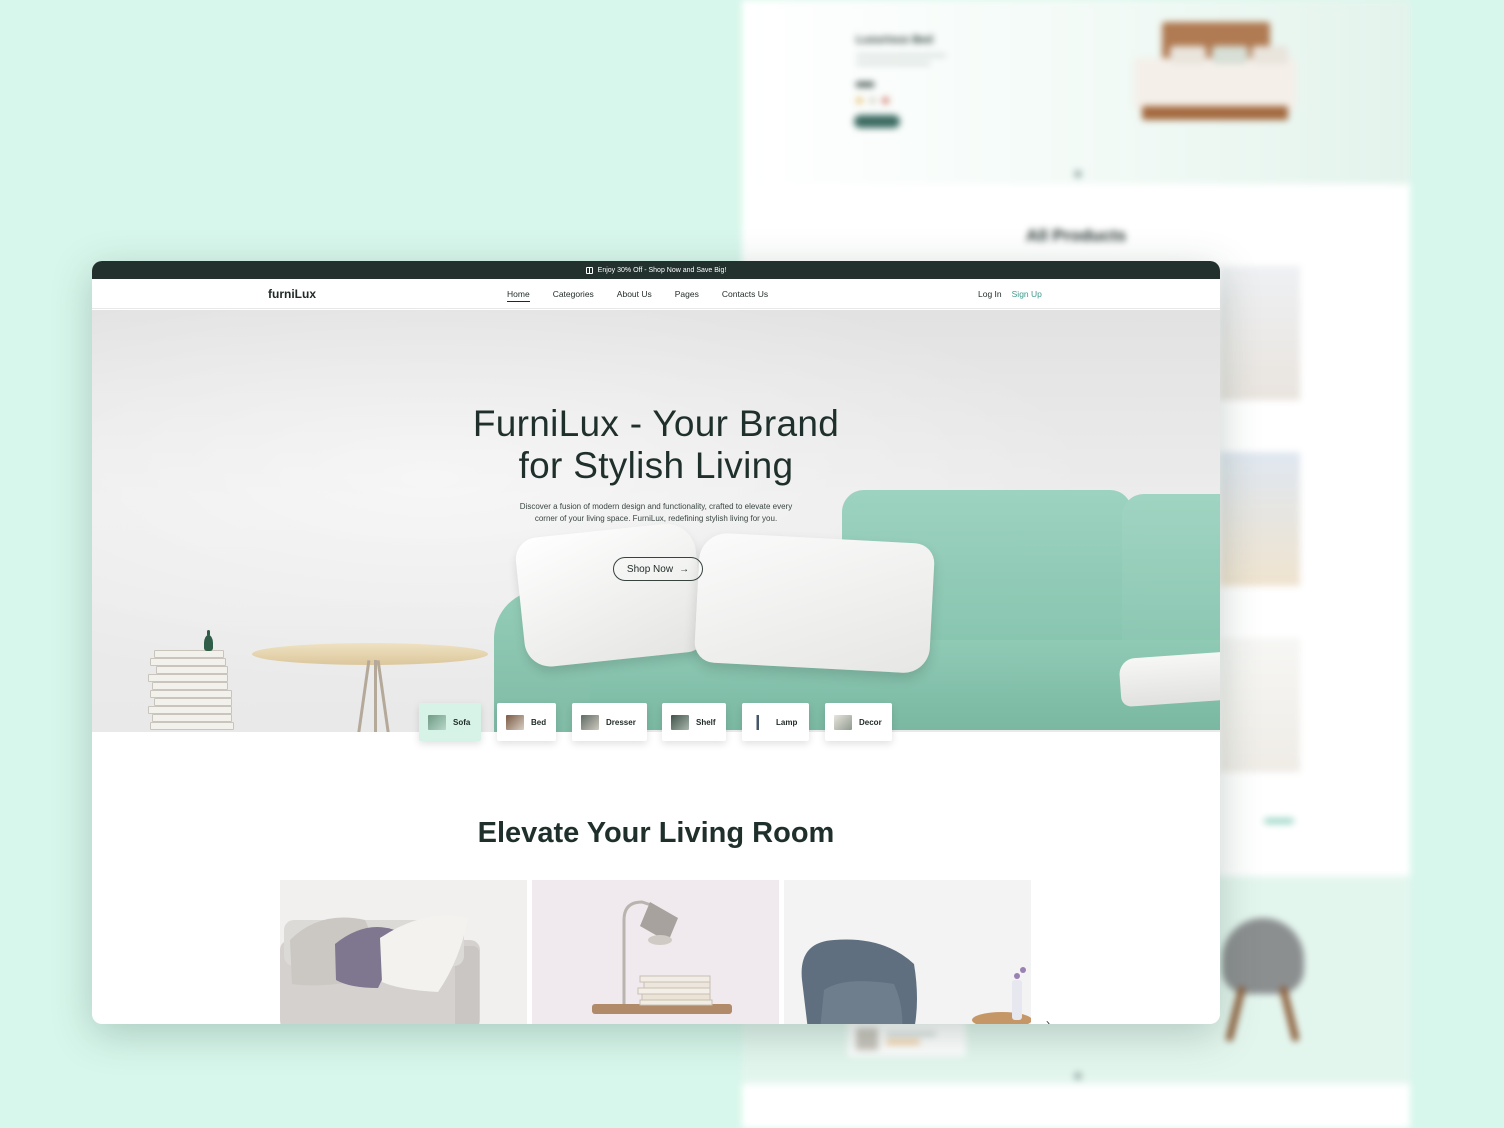 The width and height of the screenshot is (1504, 1128). What do you see at coordinates (208, 640) in the screenshot?
I see `vase-image` at bounding box center [208, 640].